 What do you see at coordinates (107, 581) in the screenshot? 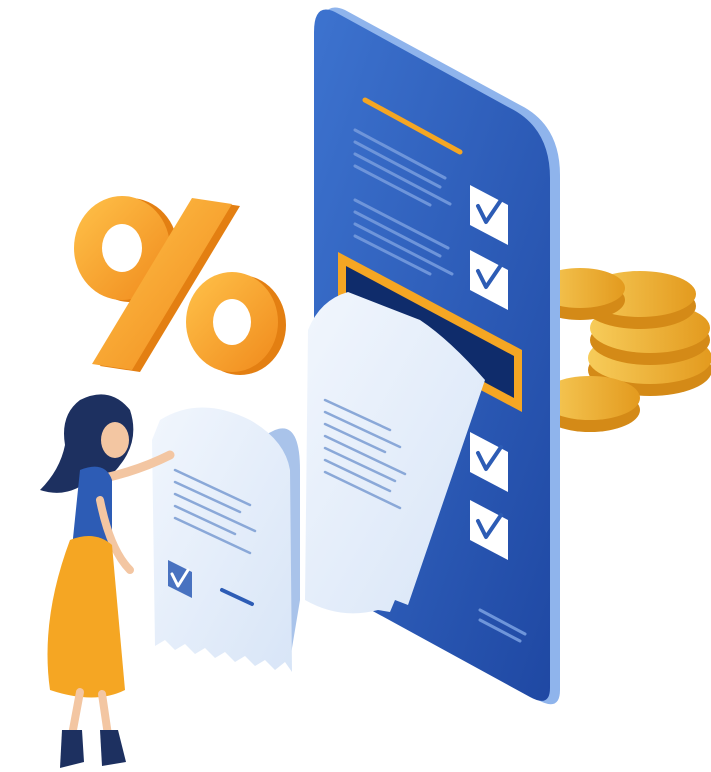
I see `woman-figure` at bounding box center [107, 581].